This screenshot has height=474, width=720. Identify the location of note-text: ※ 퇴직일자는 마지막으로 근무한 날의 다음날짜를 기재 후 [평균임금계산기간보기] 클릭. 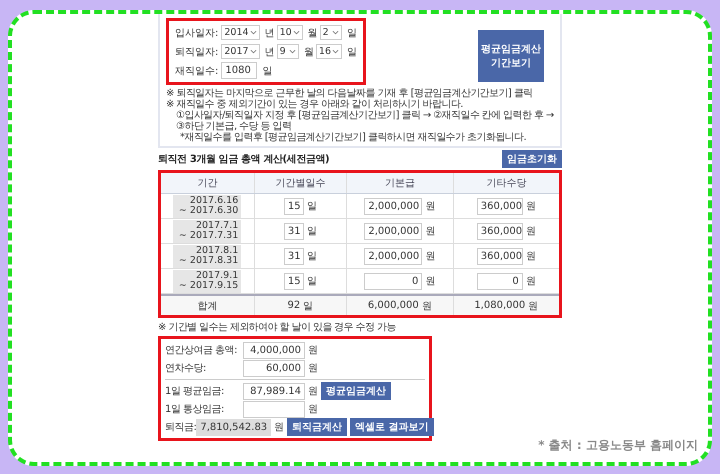
(350, 93).